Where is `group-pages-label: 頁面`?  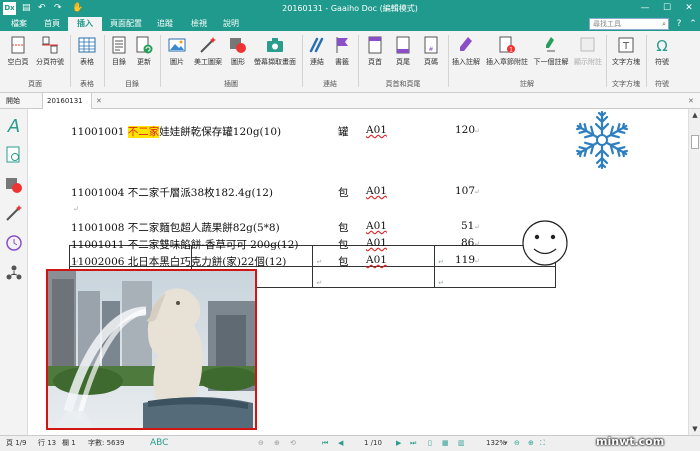
group-pages-label: 頁面 is located at coordinates (35, 84).